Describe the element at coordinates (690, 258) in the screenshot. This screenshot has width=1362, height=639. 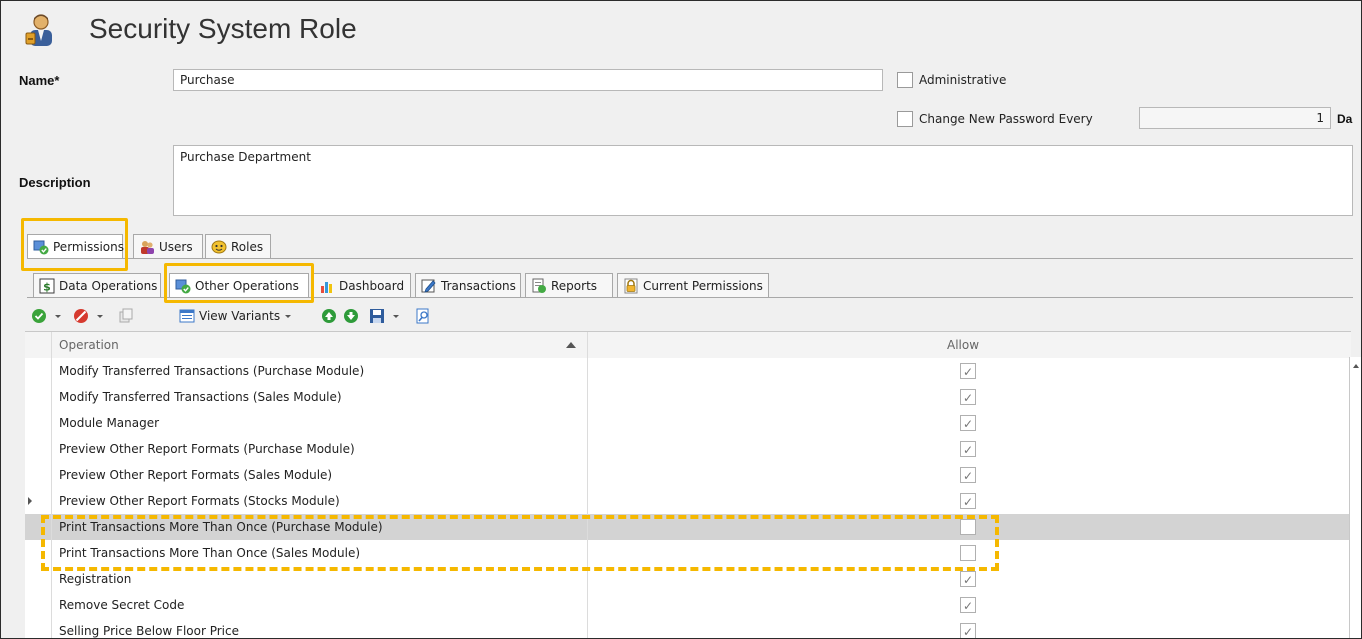
I see `outer-tab-baseline` at that location.